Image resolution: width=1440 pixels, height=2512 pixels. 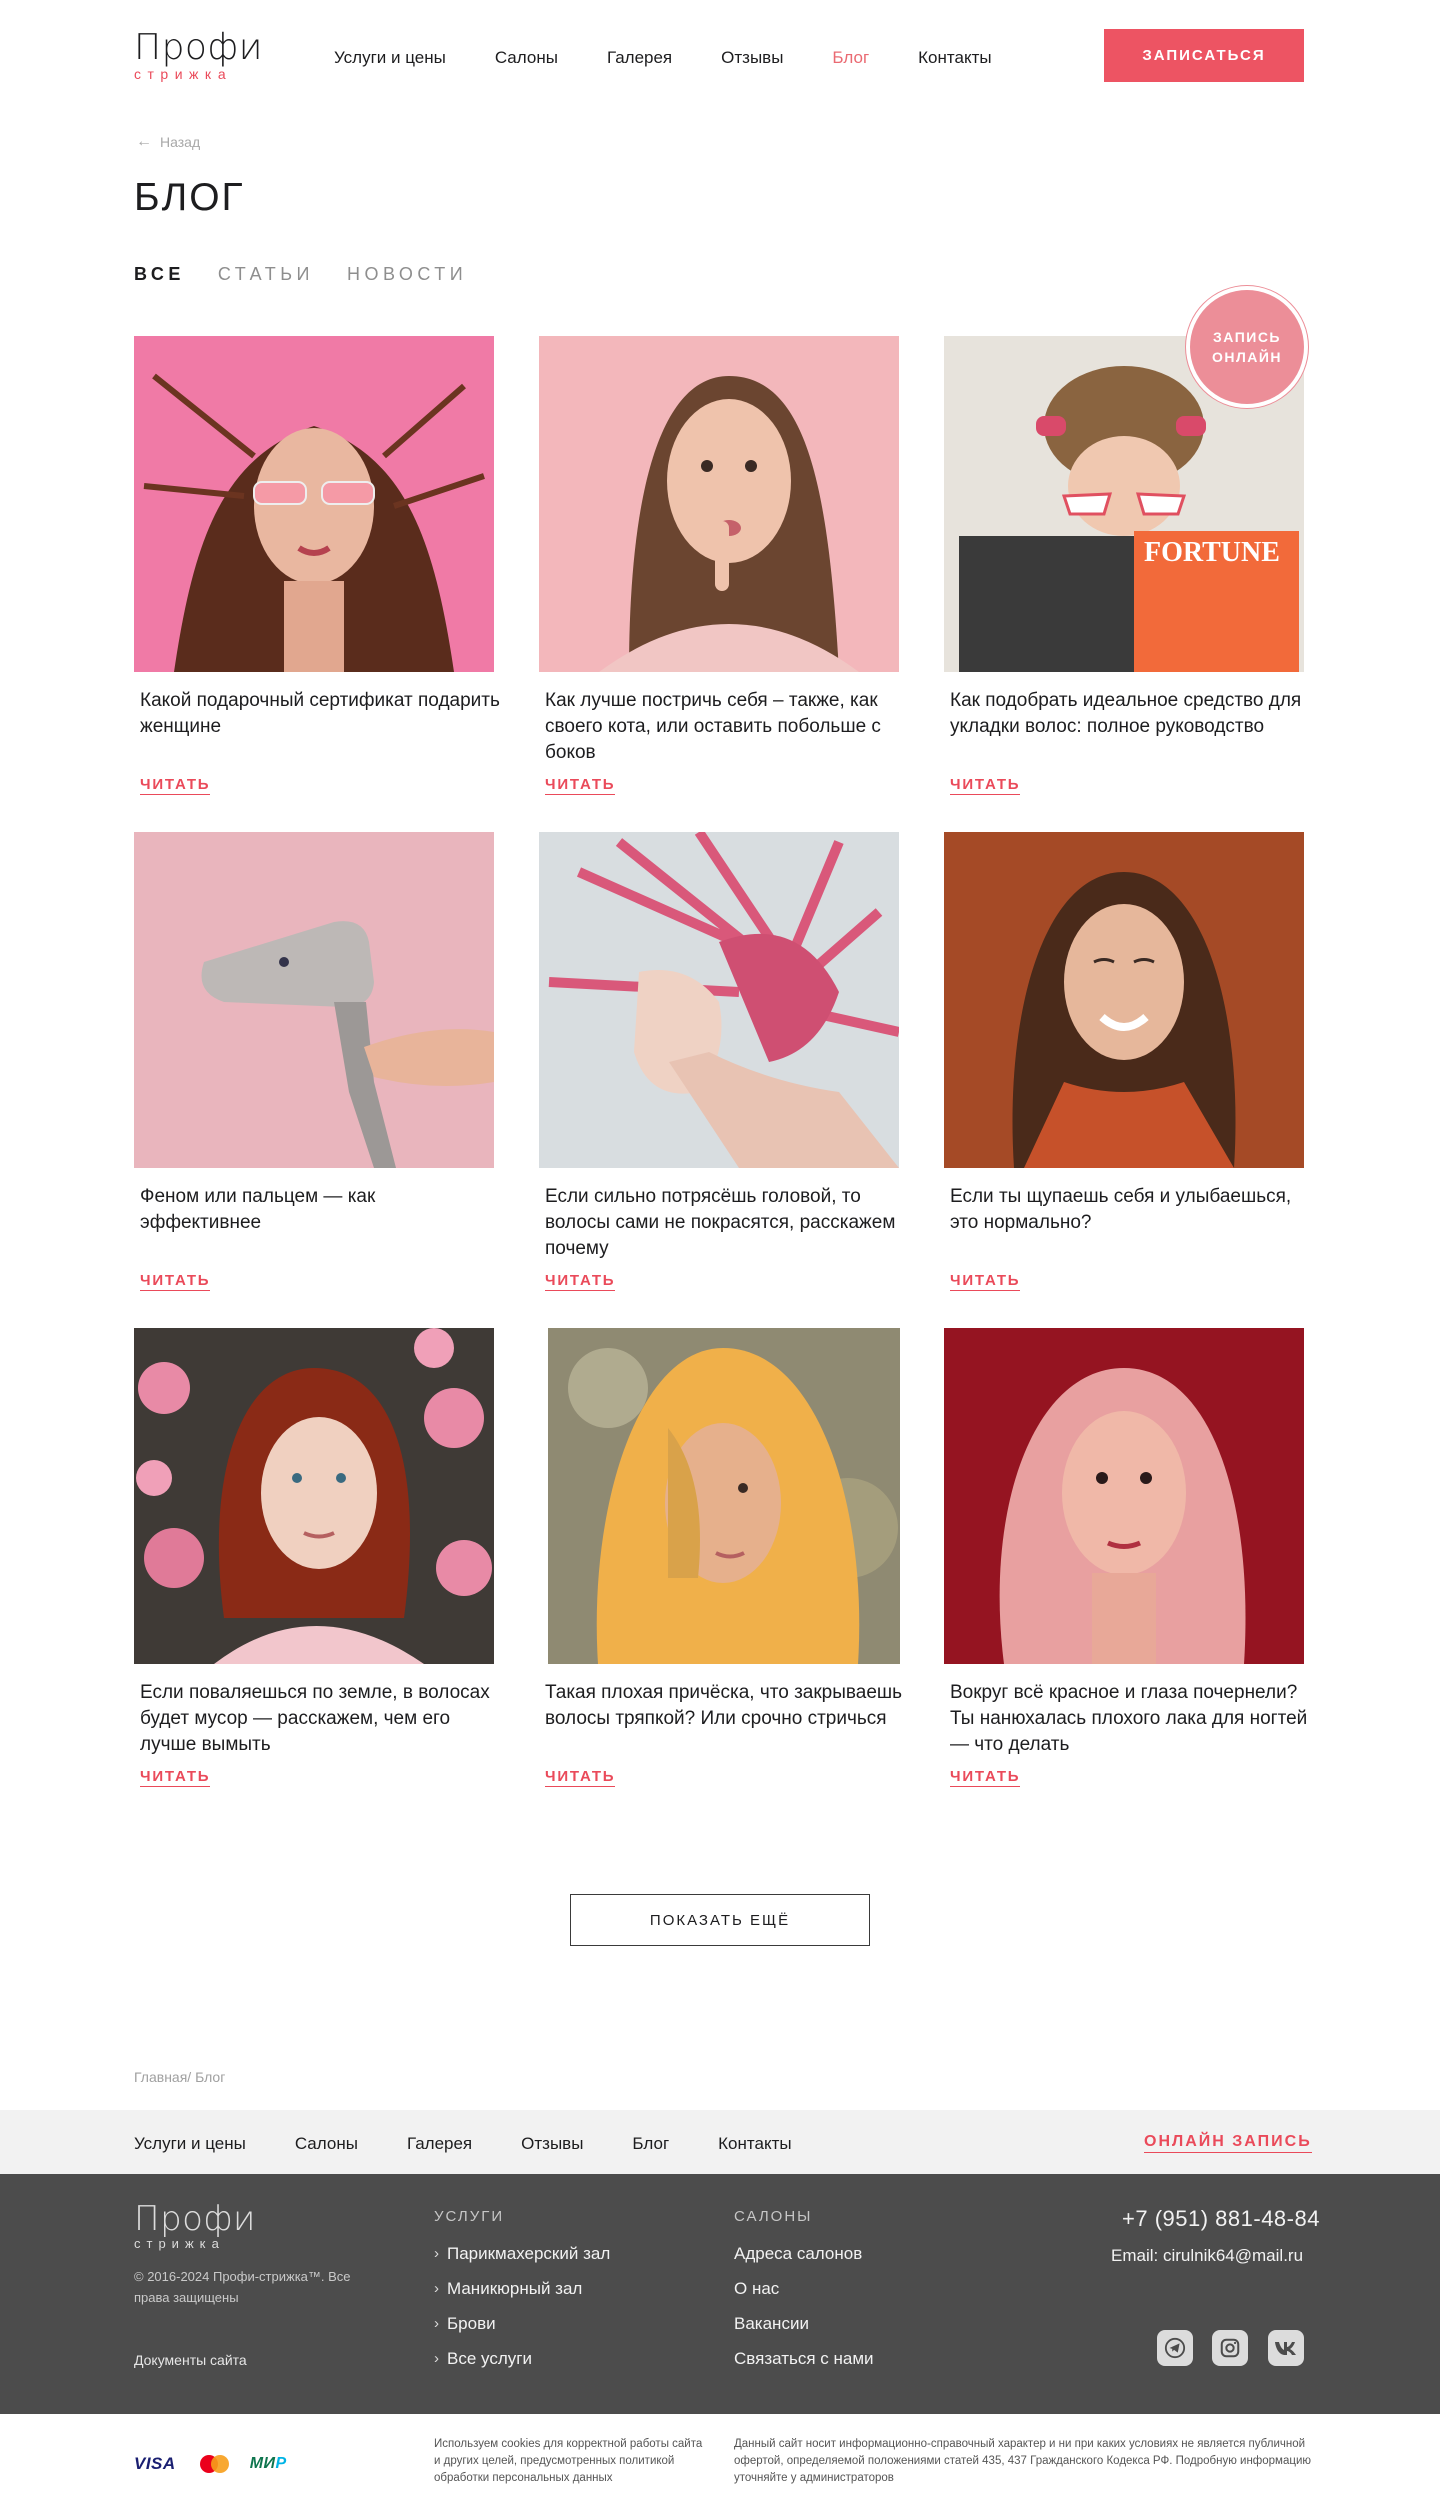 What do you see at coordinates (159, 274) in the screenshot?
I see `tab-all: ВСЕ` at bounding box center [159, 274].